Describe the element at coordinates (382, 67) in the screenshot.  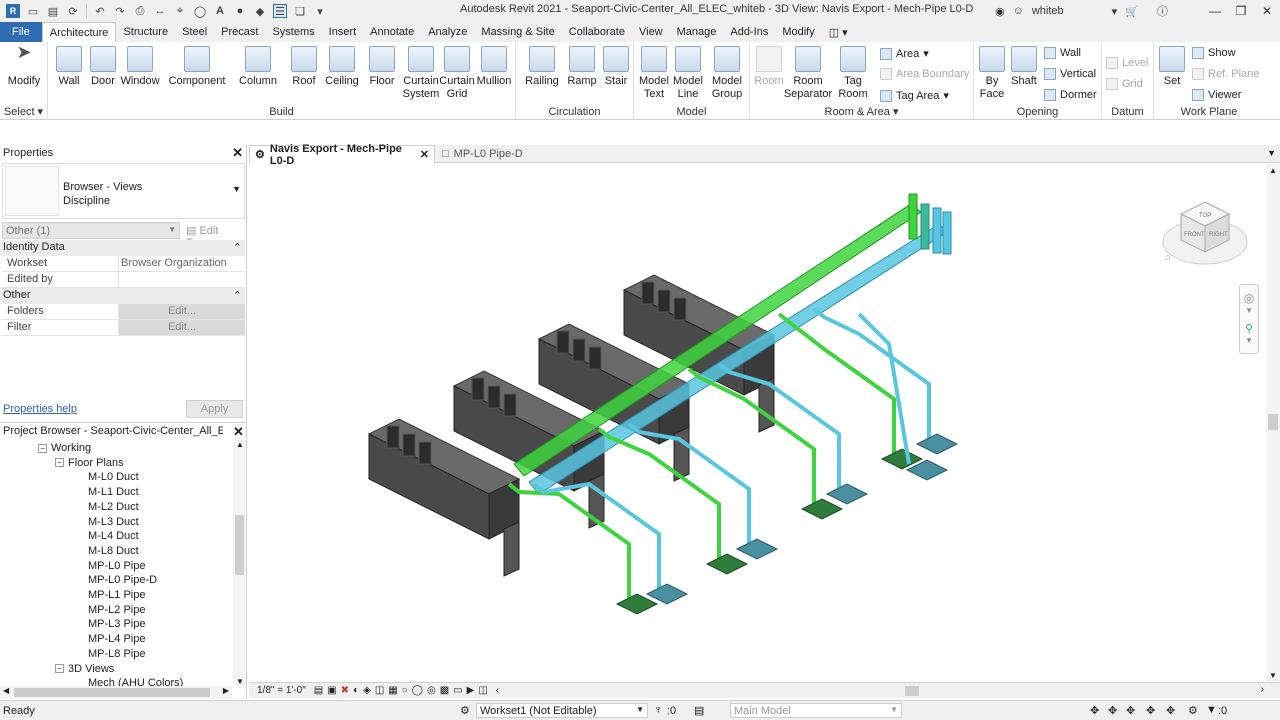
I see `floor-button: Floor` at that location.